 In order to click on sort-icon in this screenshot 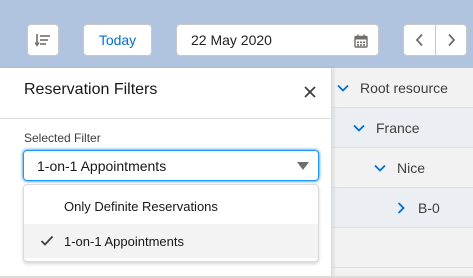, I will do `click(42, 40)`.